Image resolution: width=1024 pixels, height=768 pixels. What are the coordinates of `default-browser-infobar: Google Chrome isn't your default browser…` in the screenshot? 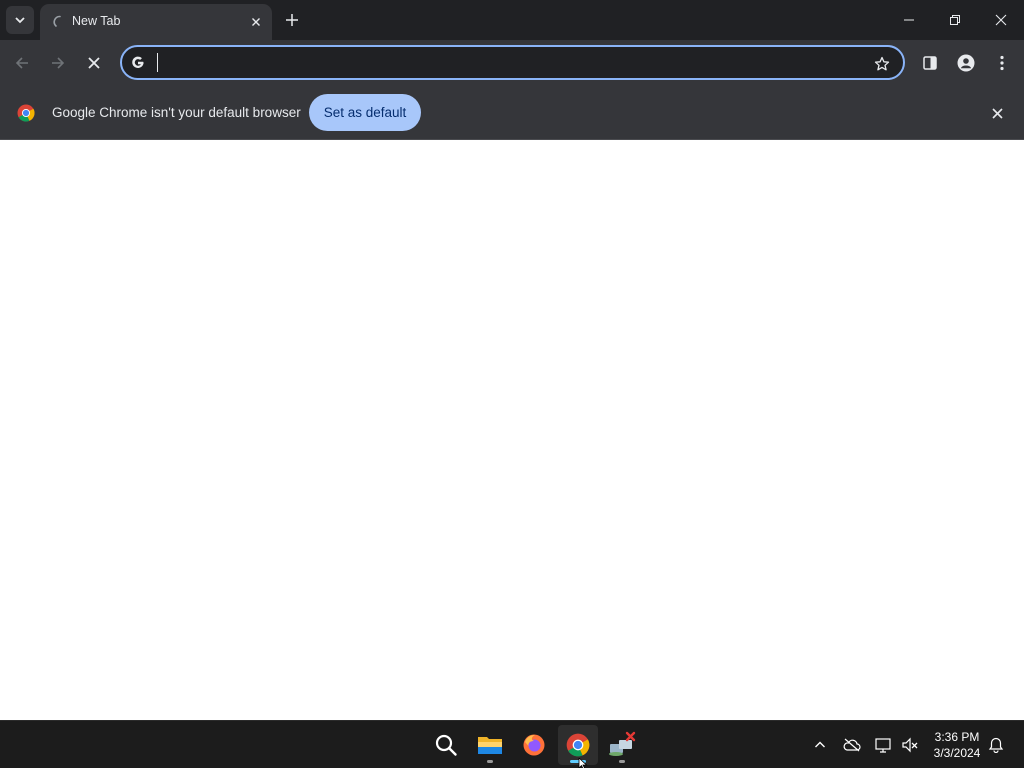 It's located at (512, 113).